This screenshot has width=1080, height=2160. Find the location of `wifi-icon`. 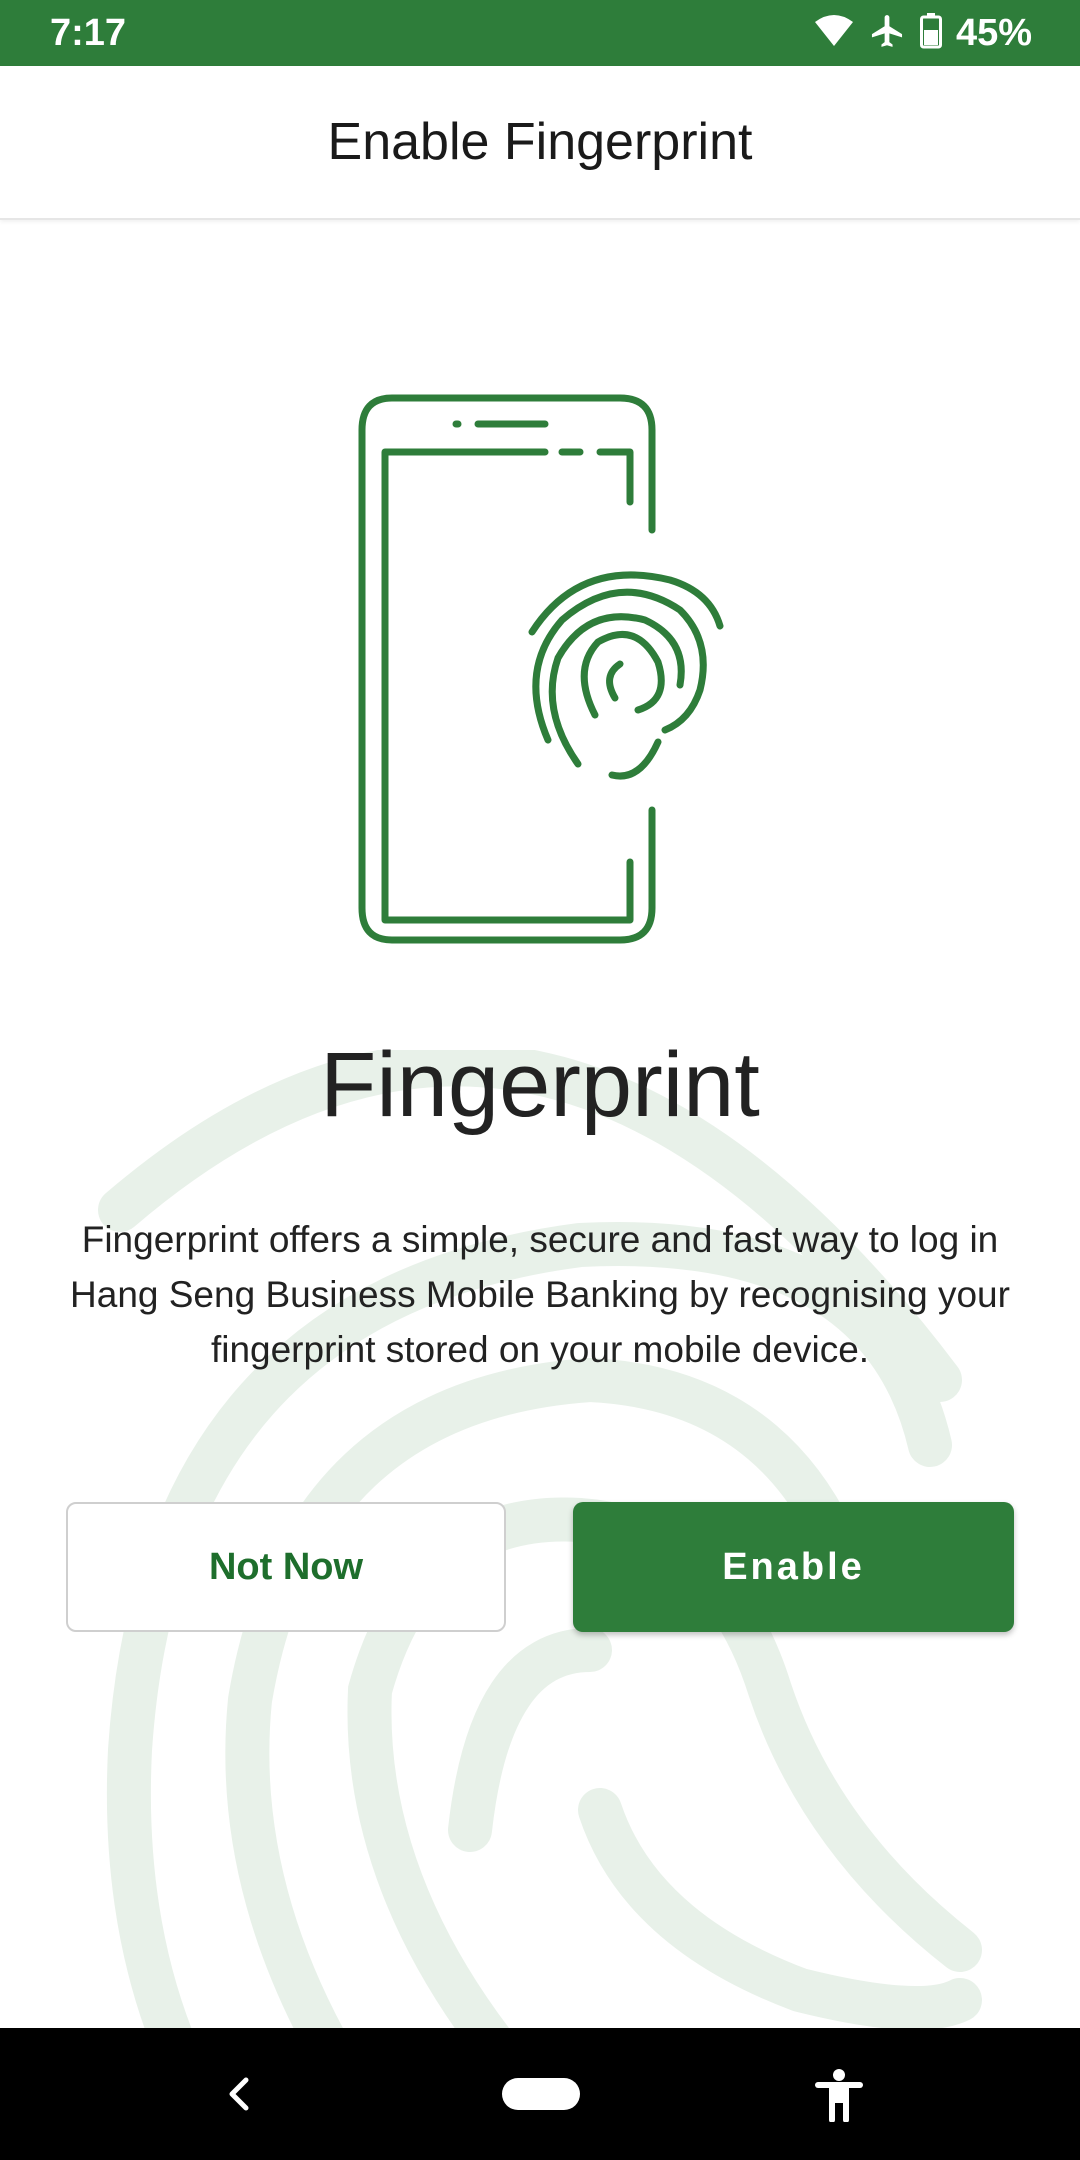

wifi-icon is located at coordinates (834, 33).